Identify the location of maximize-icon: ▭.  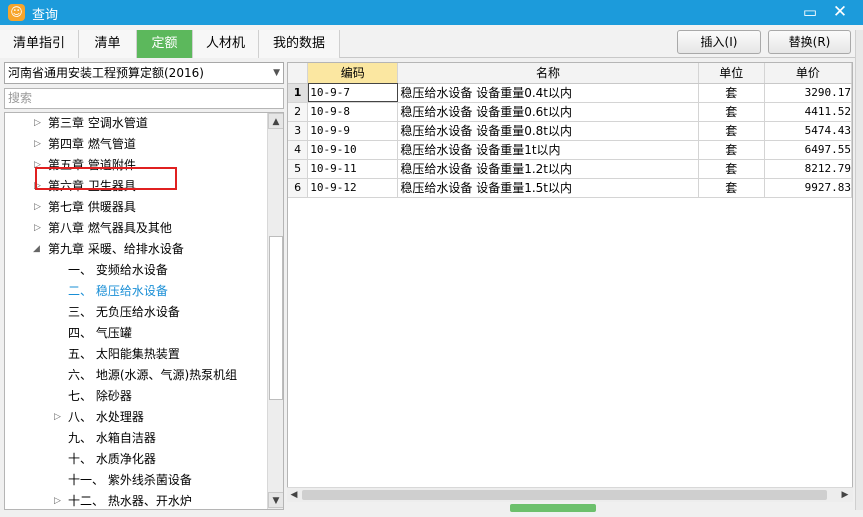
(810, 12).